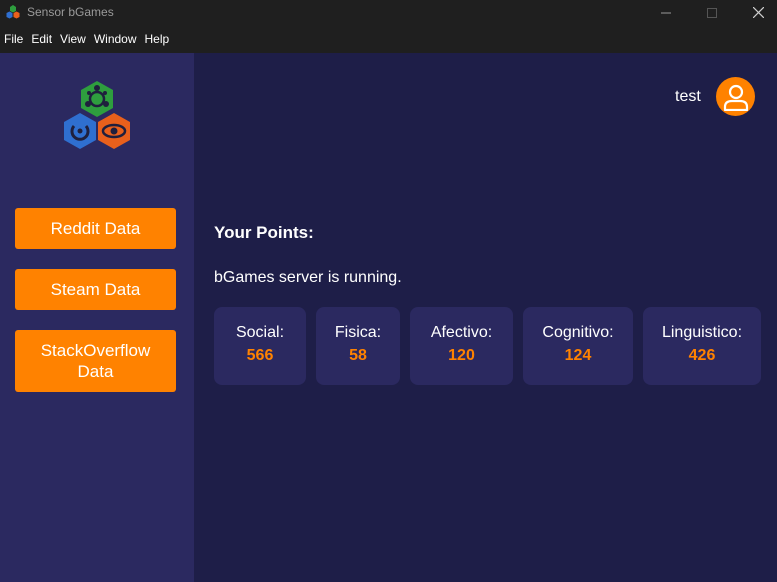 This screenshot has height=582, width=777. Describe the element at coordinates (157, 39) in the screenshot. I see `menu-help: Help` at that location.